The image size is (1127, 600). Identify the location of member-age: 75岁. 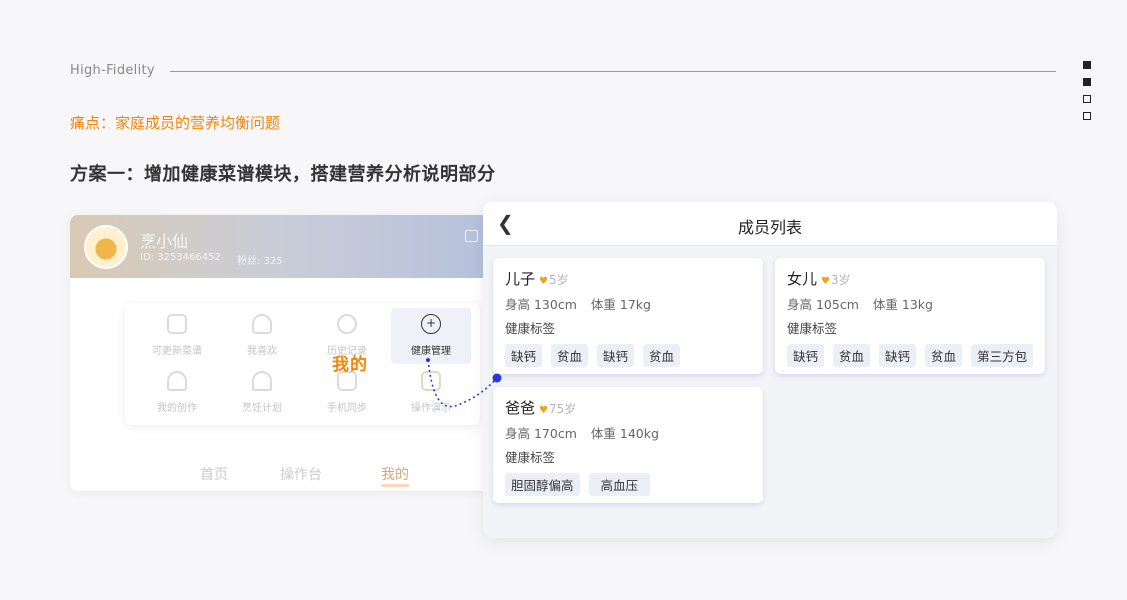
(562, 409).